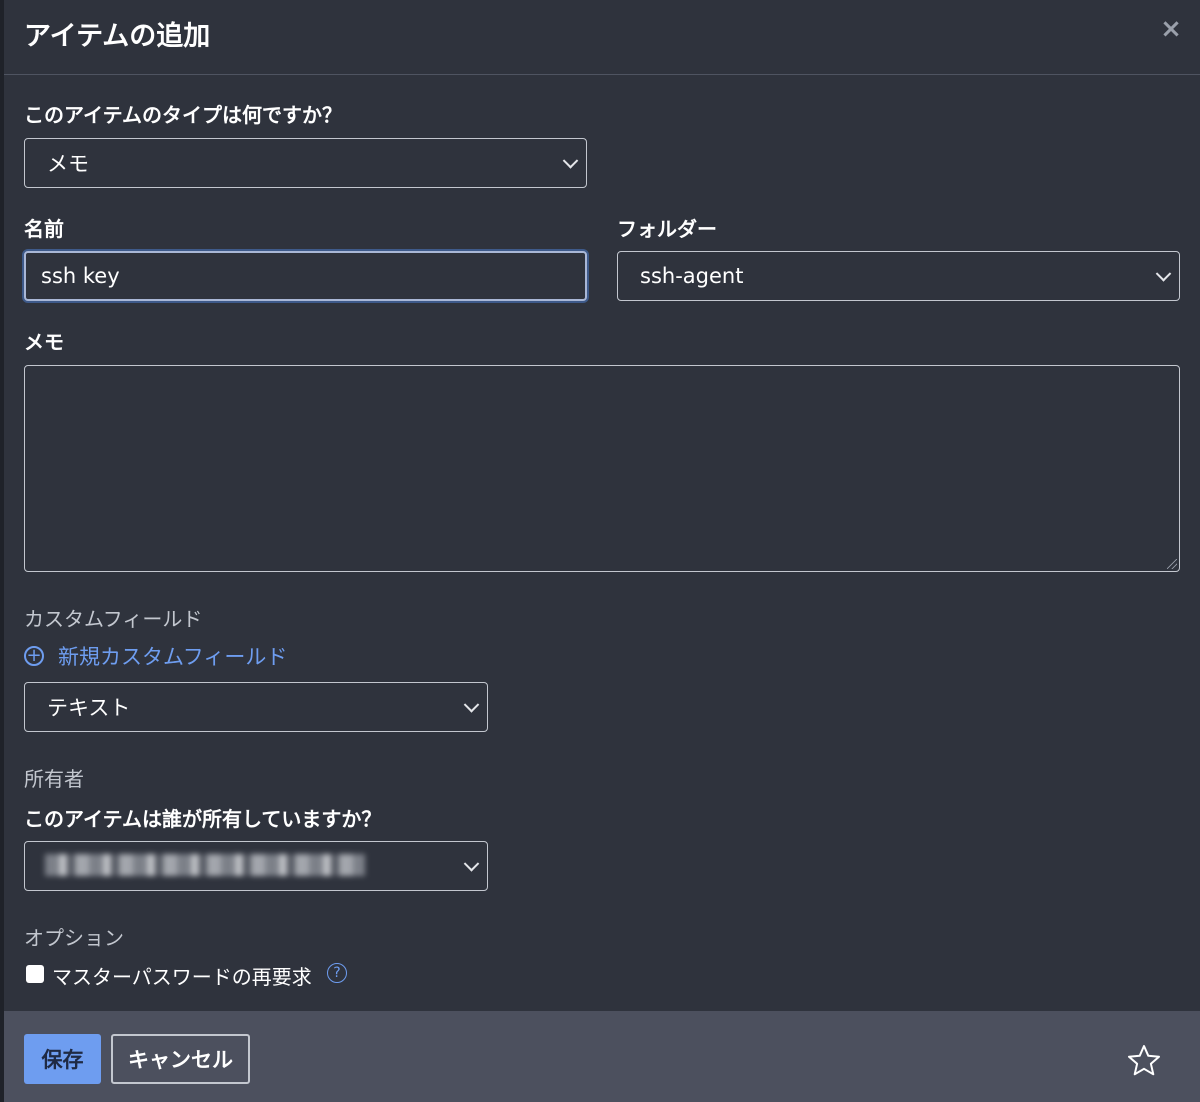  What do you see at coordinates (183, 115) in the screenshot?
I see `type-label: このアイテムのタイプは何ですか？` at bounding box center [183, 115].